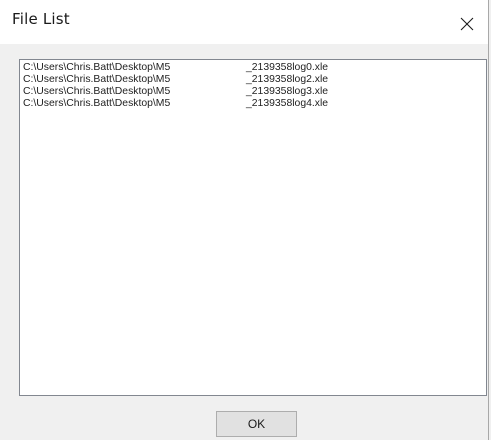 The height and width of the screenshot is (440, 491). Describe the element at coordinates (244, 22) in the screenshot. I see `title-bar: File List` at that location.